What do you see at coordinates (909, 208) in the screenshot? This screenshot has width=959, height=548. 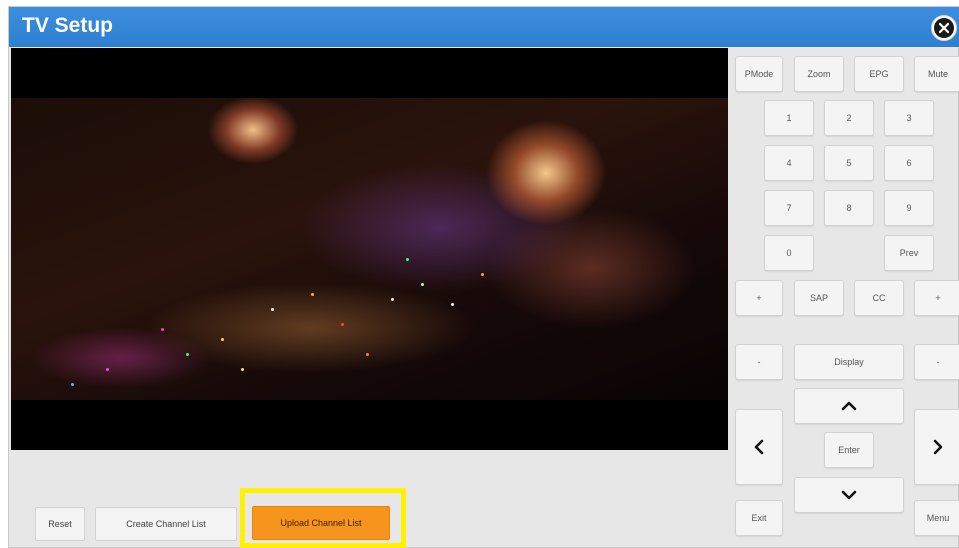 I see `digit-9-button: 9` at bounding box center [909, 208].